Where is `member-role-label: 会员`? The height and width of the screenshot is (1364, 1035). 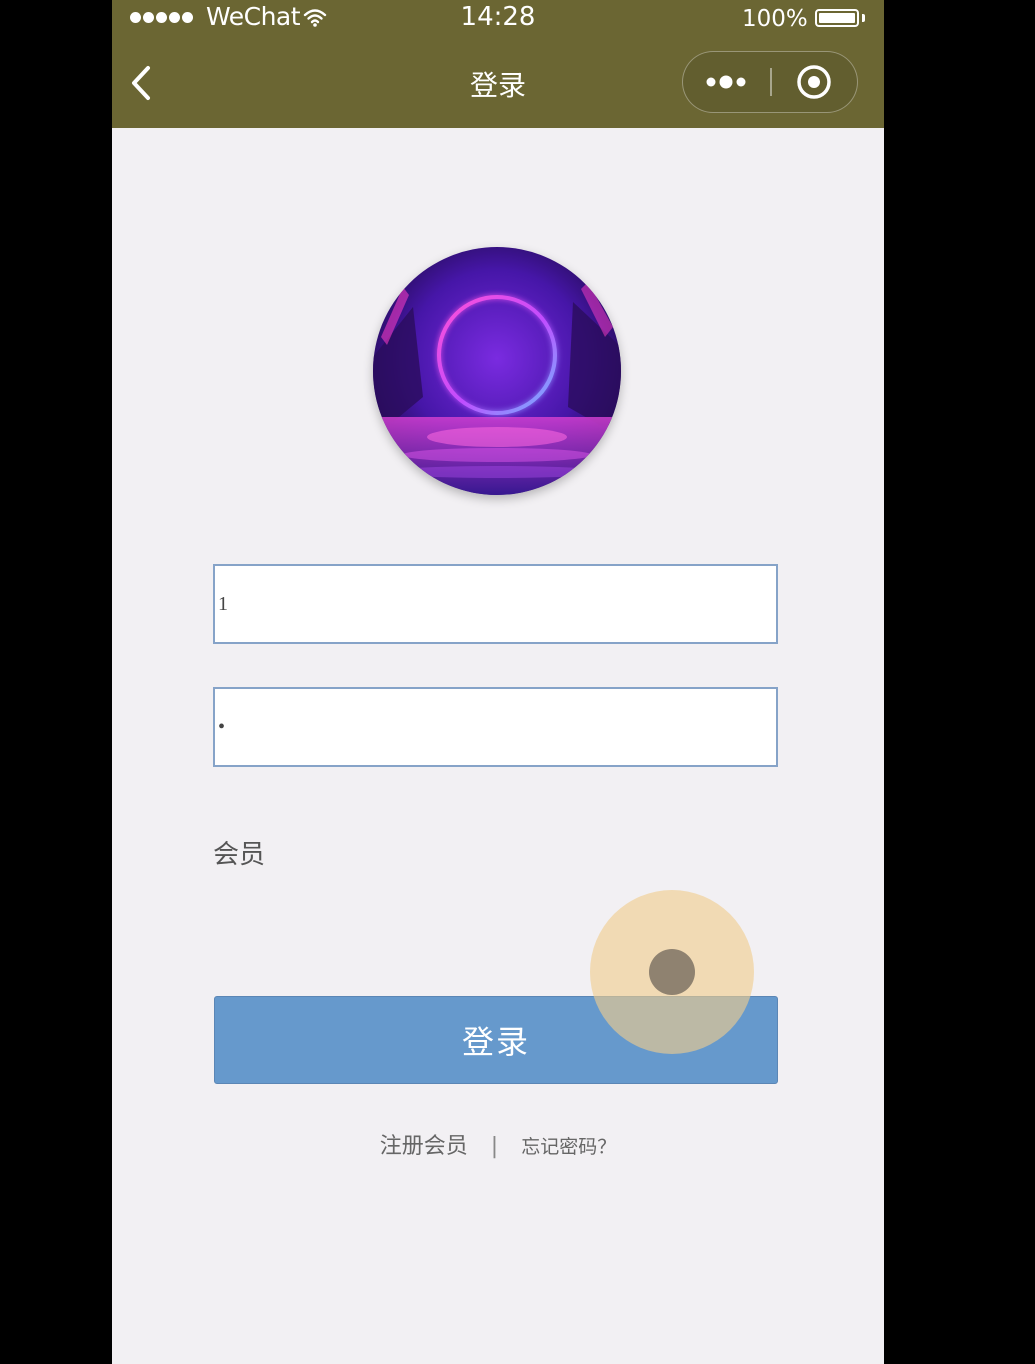
member-role-label: 会员 is located at coordinates (239, 855).